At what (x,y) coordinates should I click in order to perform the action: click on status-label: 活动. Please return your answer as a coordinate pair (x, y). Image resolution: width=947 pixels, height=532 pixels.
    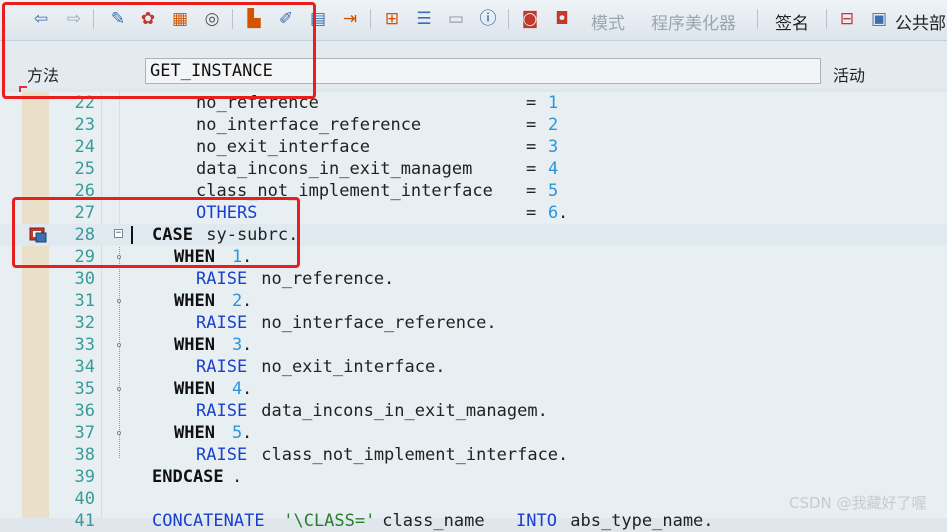
    Looking at the image, I should click on (849, 75).